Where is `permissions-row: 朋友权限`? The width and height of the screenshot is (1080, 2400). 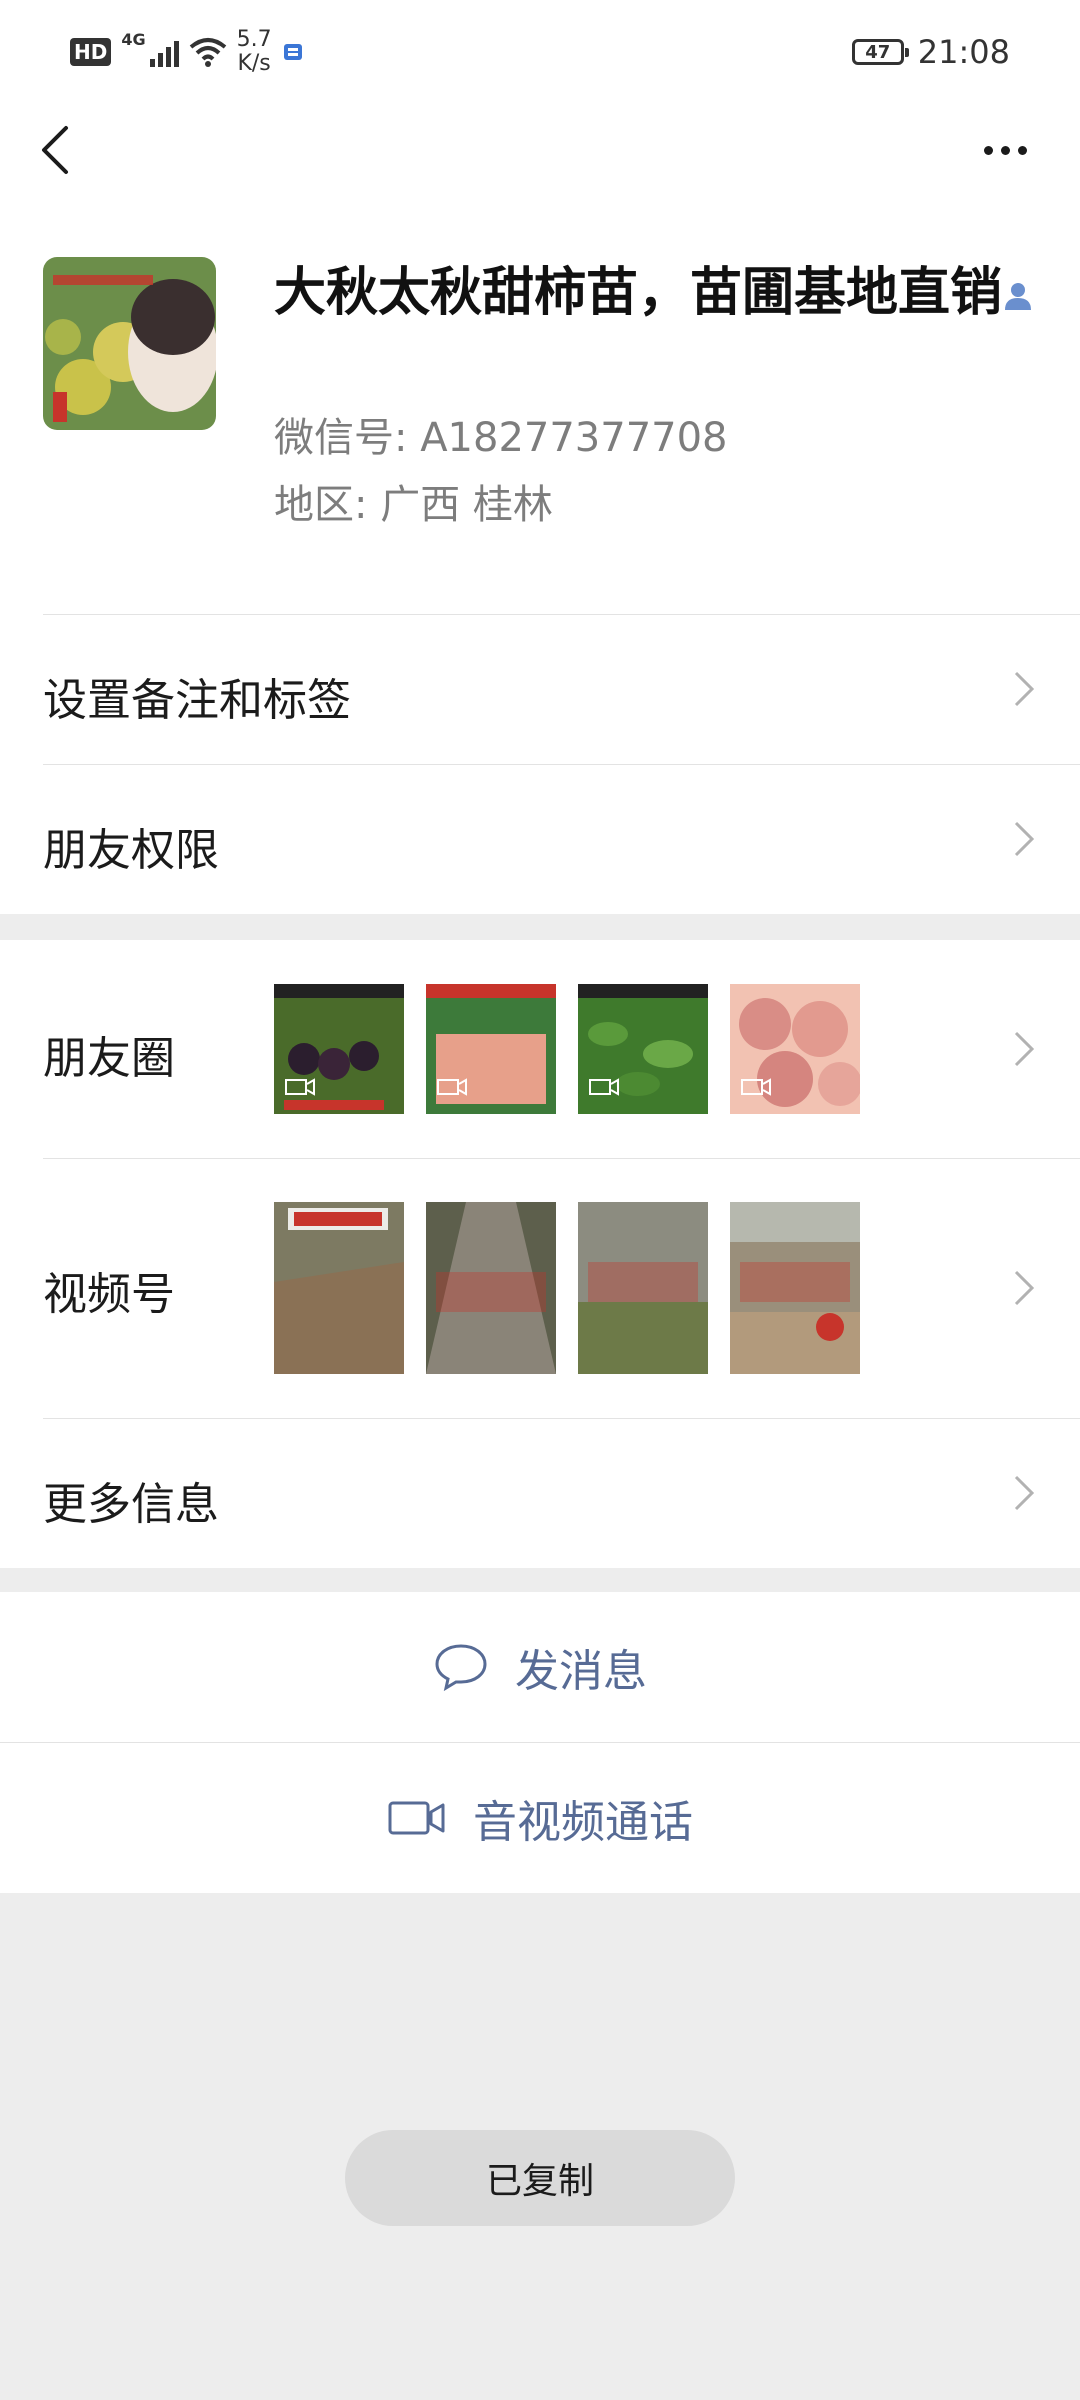 permissions-row: 朋友权限 is located at coordinates (540, 839).